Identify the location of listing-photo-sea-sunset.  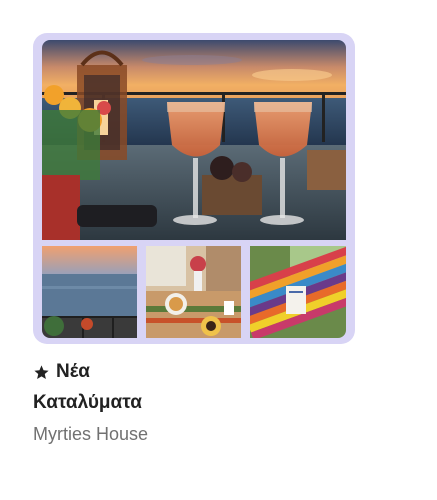
(89, 292).